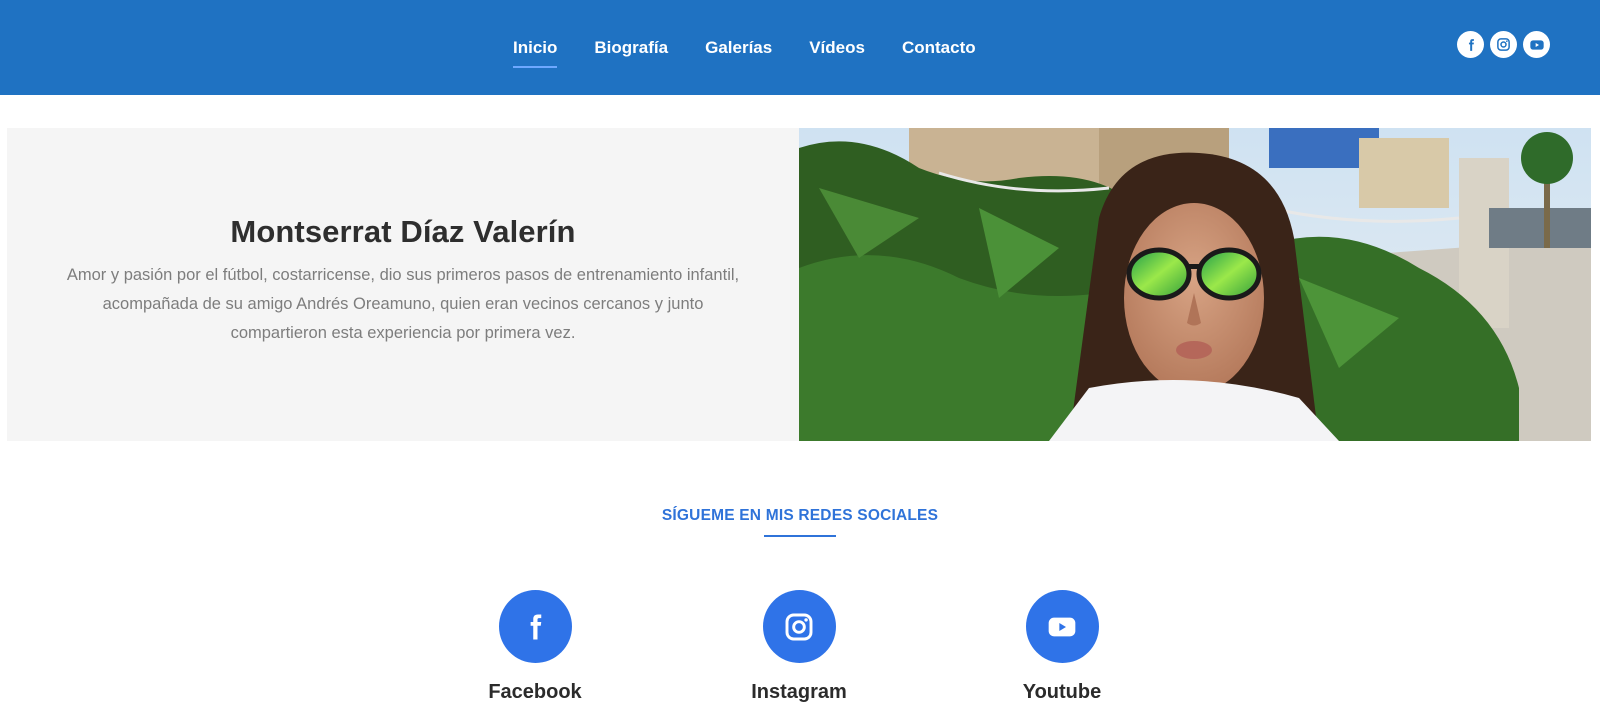  What do you see at coordinates (800, 536) in the screenshot?
I see `section-divider` at bounding box center [800, 536].